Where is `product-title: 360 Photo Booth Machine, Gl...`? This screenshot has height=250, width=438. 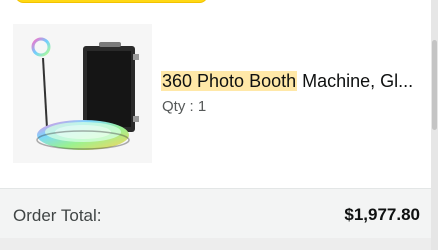
product-title: 360 Photo Booth Machine, Gl... is located at coordinates (291, 81).